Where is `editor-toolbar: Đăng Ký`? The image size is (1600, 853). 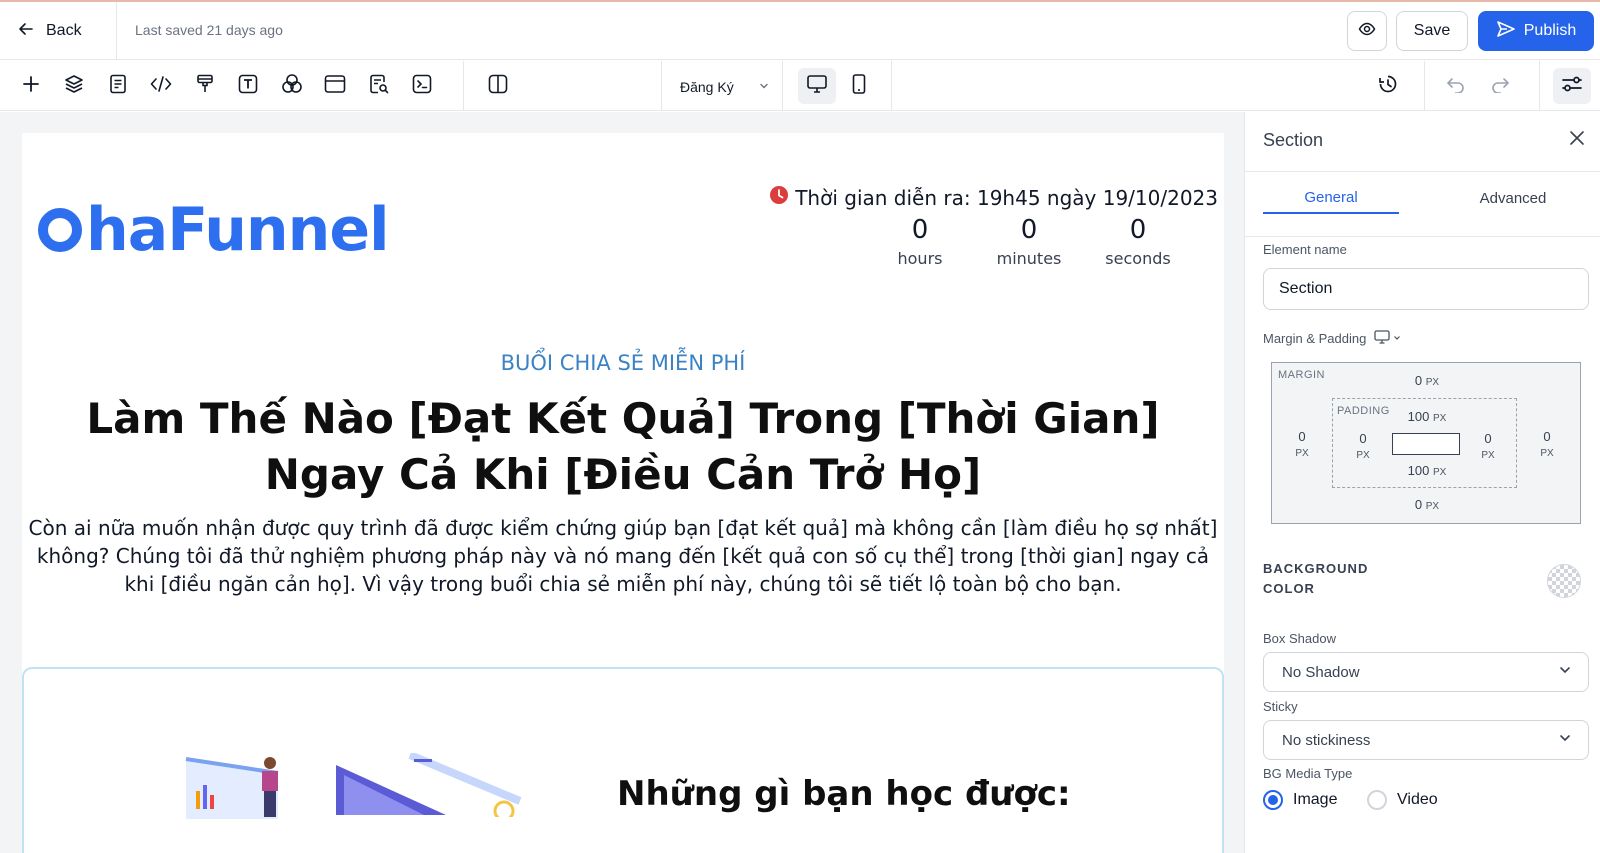 editor-toolbar: Đăng Ký is located at coordinates (800, 86).